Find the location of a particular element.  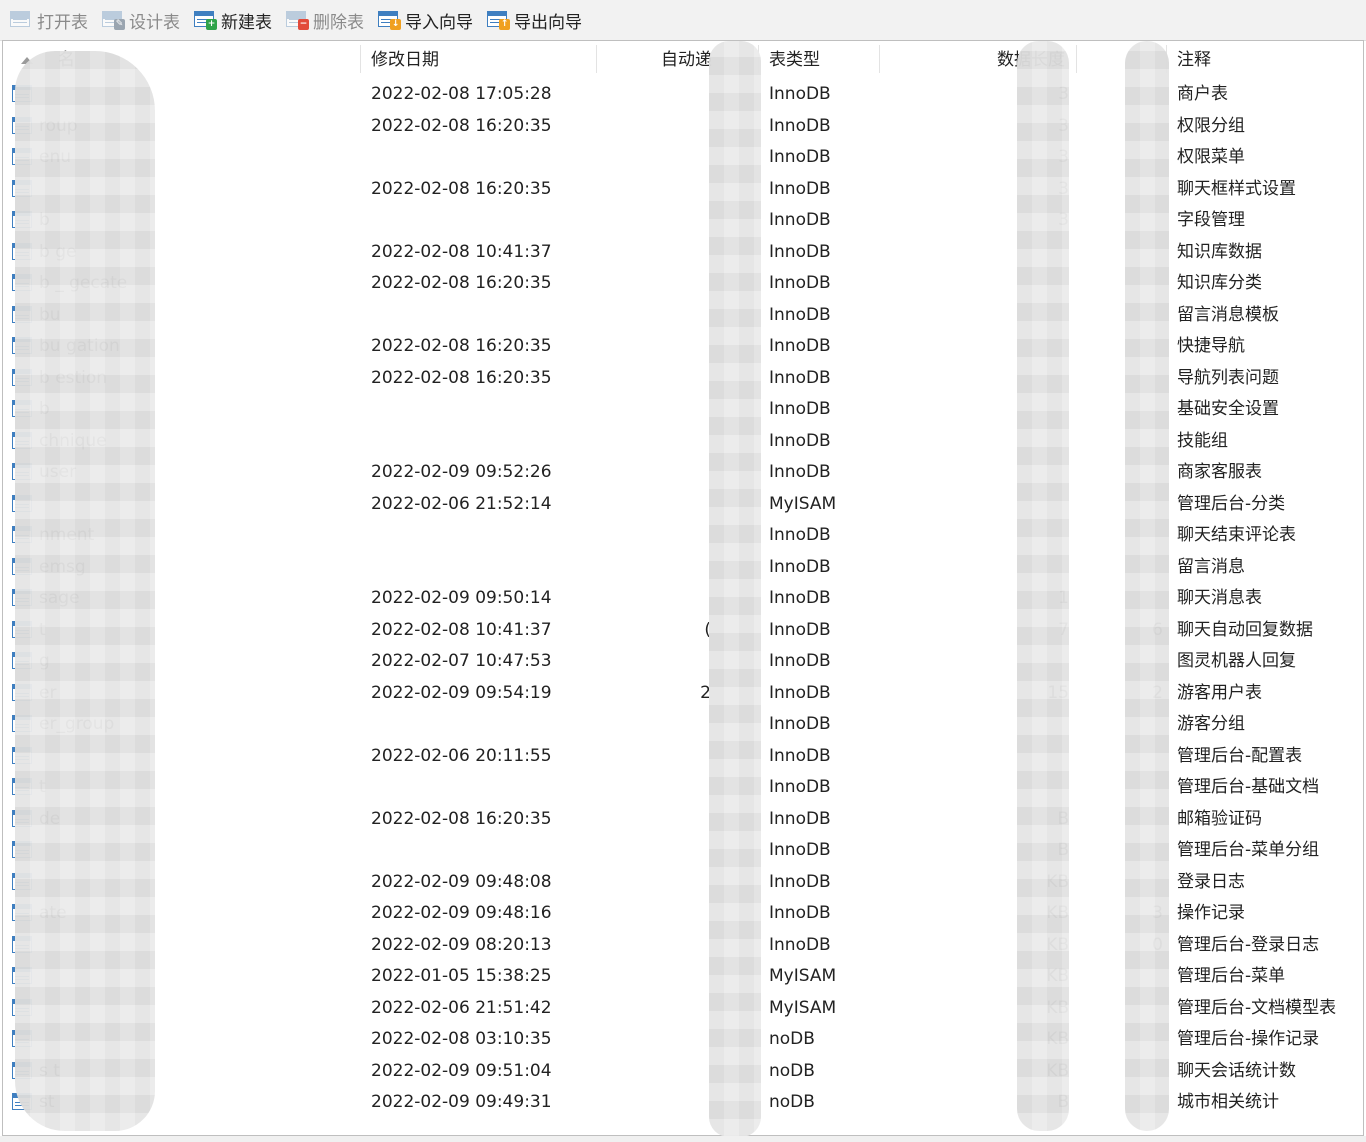

modified-date-cell: 2022-02-09 09:50:14 is located at coordinates (461, 598).